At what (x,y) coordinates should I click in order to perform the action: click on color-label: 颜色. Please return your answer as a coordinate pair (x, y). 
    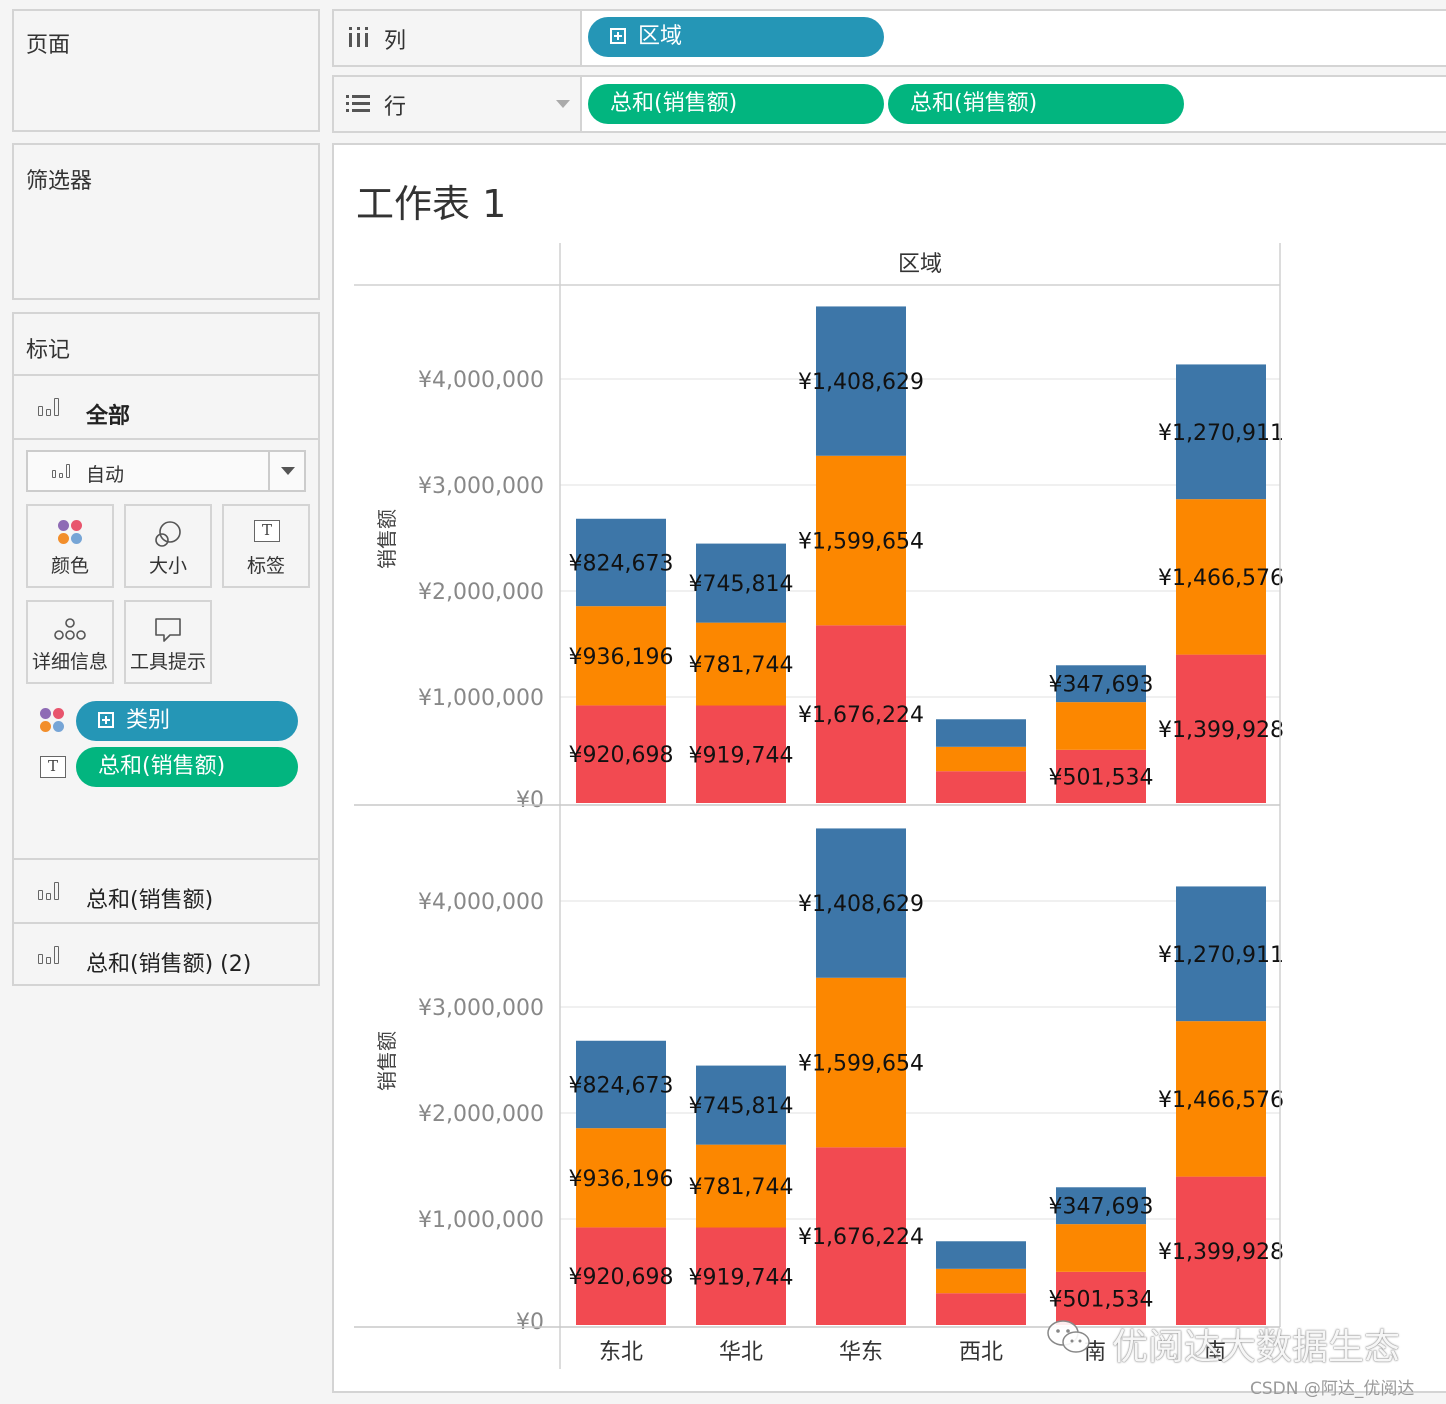
    Looking at the image, I should click on (69, 566).